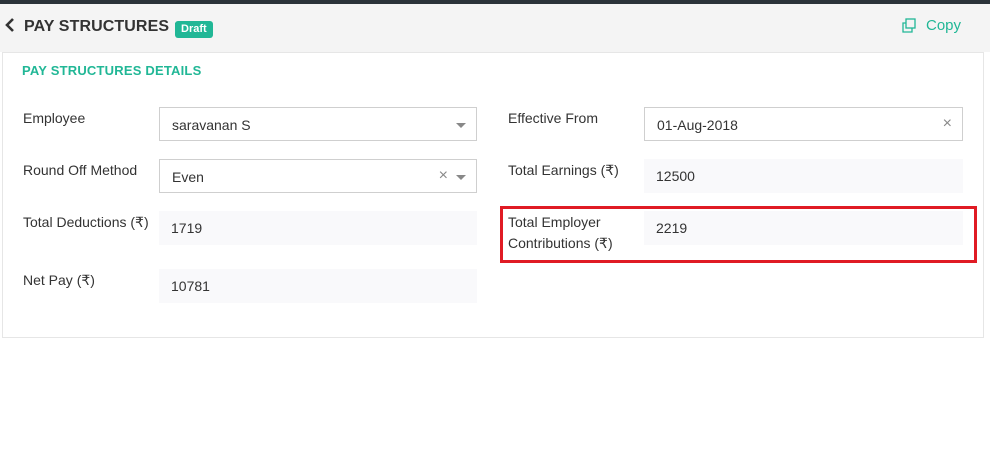 The height and width of the screenshot is (460, 990). Describe the element at coordinates (54, 118) in the screenshot. I see `employee-label: Employee` at that location.